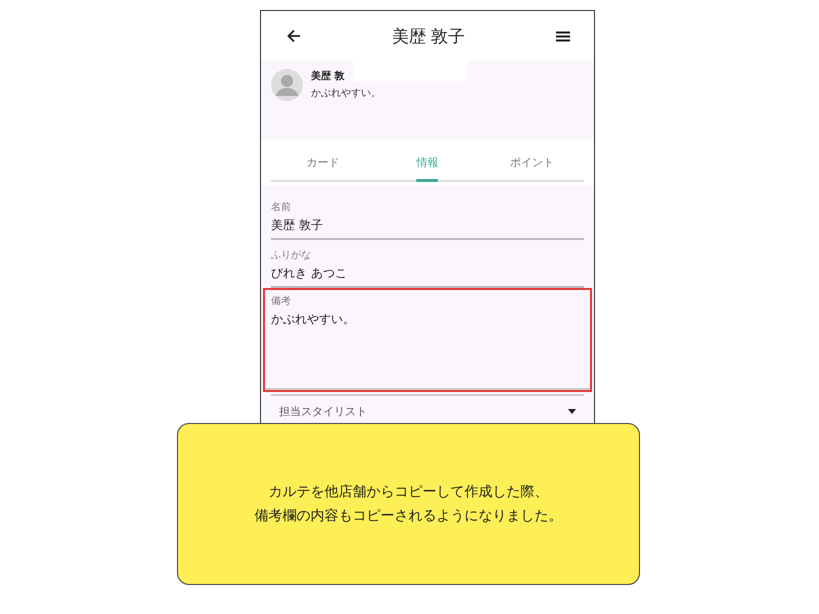  Describe the element at coordinates (294, 36) in the screenshot. I see `back-arrow-icon` at that location.